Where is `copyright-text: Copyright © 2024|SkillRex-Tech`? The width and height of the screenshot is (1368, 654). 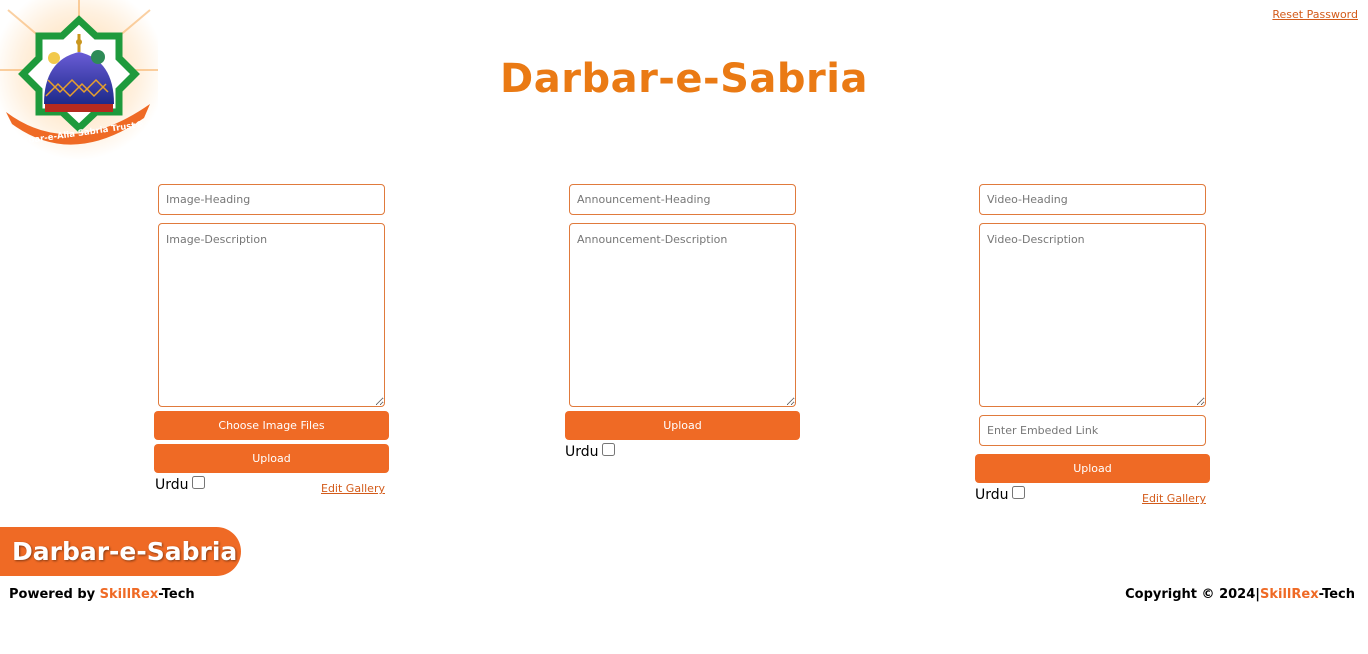 copyright-text: Copyright © 2024|SkillRex-Tech is located at coordinates (1240, 594).